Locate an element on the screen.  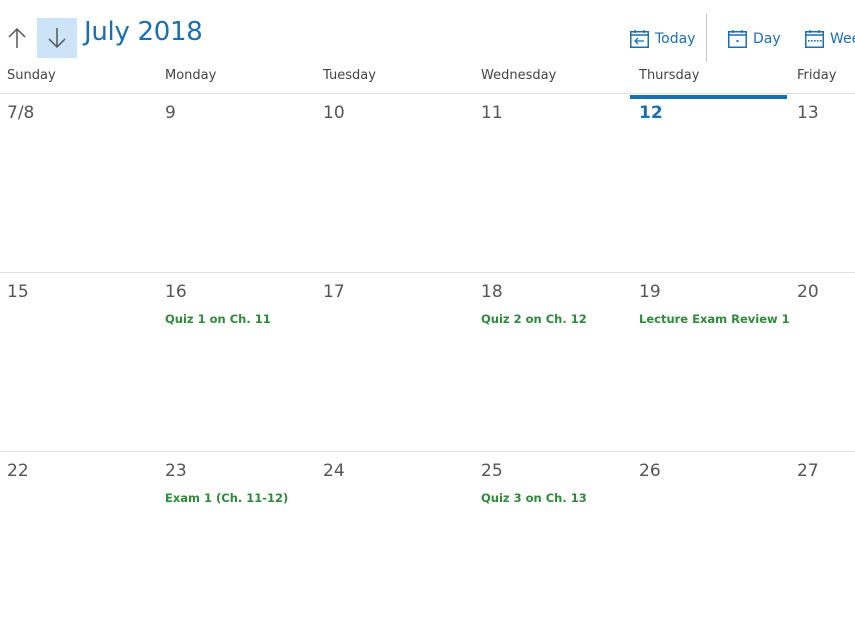
day-cell-label: 9 is located at coordinates (170, 113).